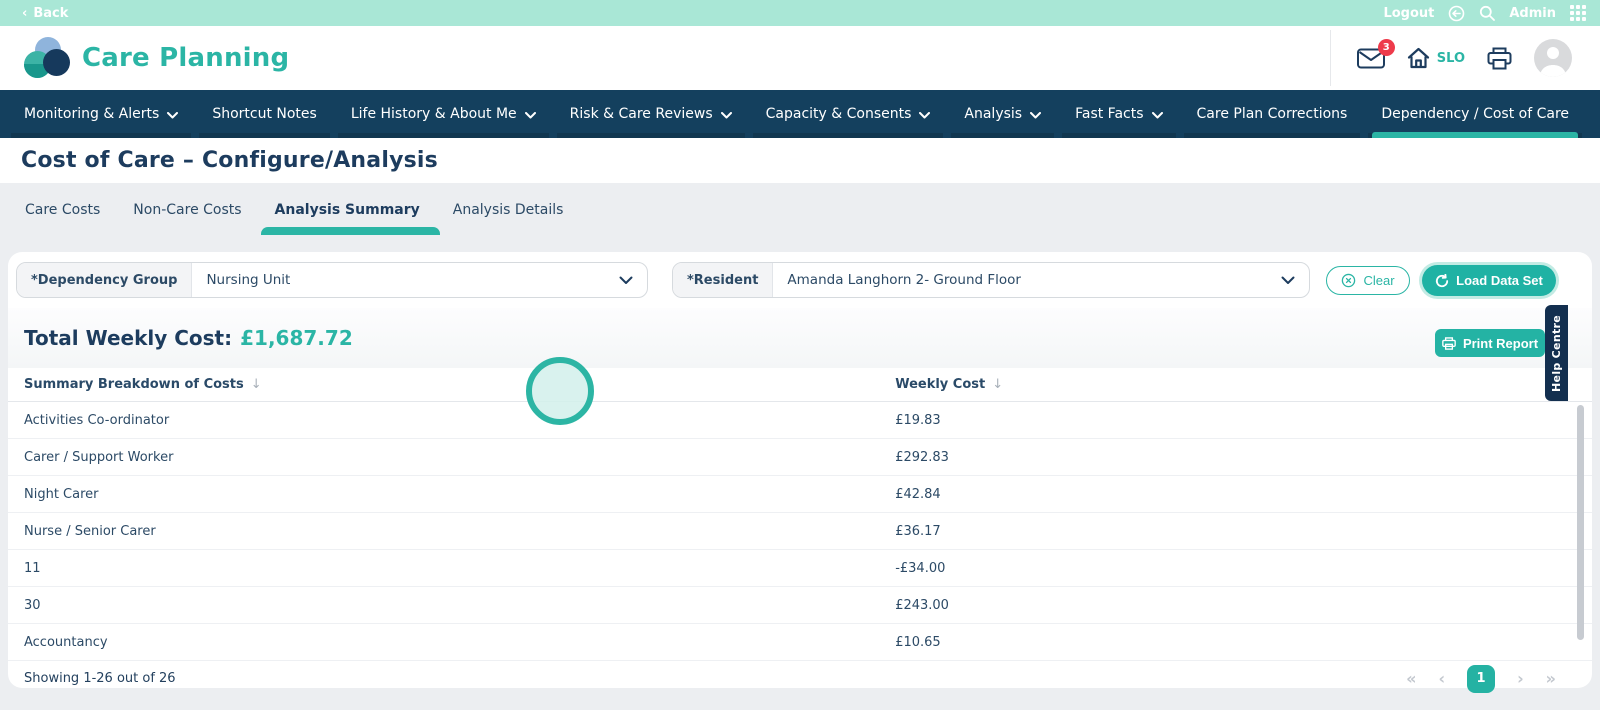 Image resolution: width=1600 pixels, height=710 pixels. What do you see at coordinates (1500, 343) in the screenshot?
I see `print-button-label: Print Report` at bounding box center [1500, 343].